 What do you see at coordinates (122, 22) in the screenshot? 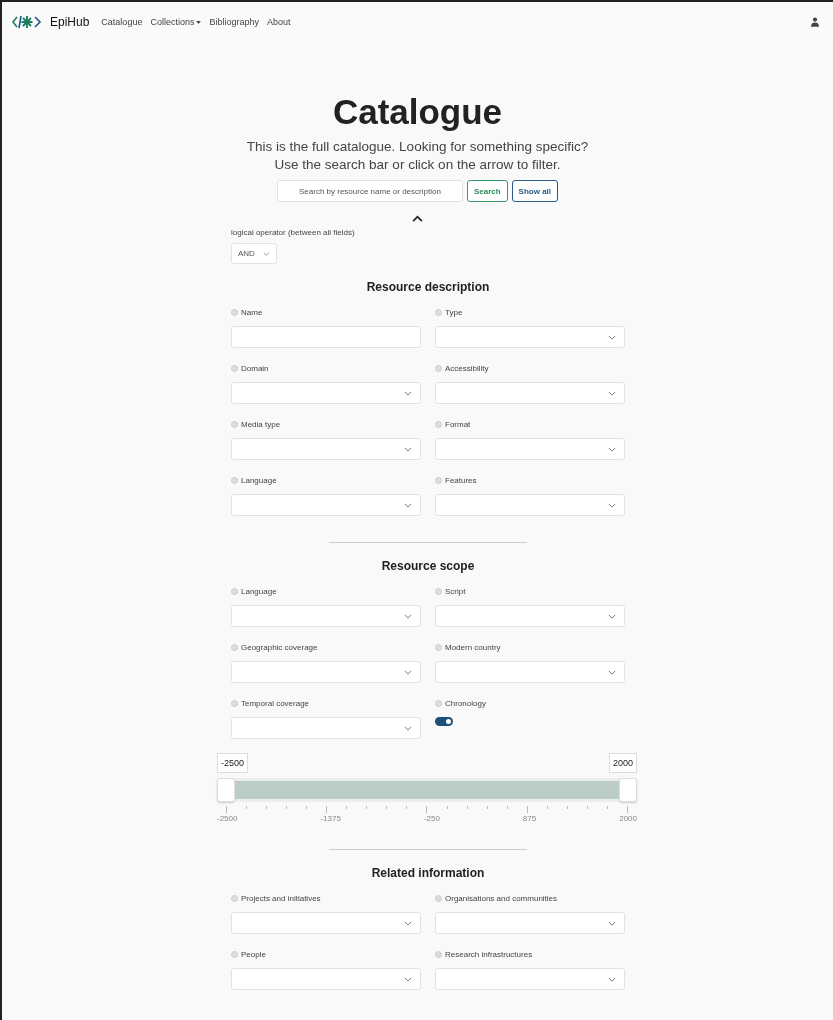
I see `nav-link: Catalogue` at bounding box center [122, 22].